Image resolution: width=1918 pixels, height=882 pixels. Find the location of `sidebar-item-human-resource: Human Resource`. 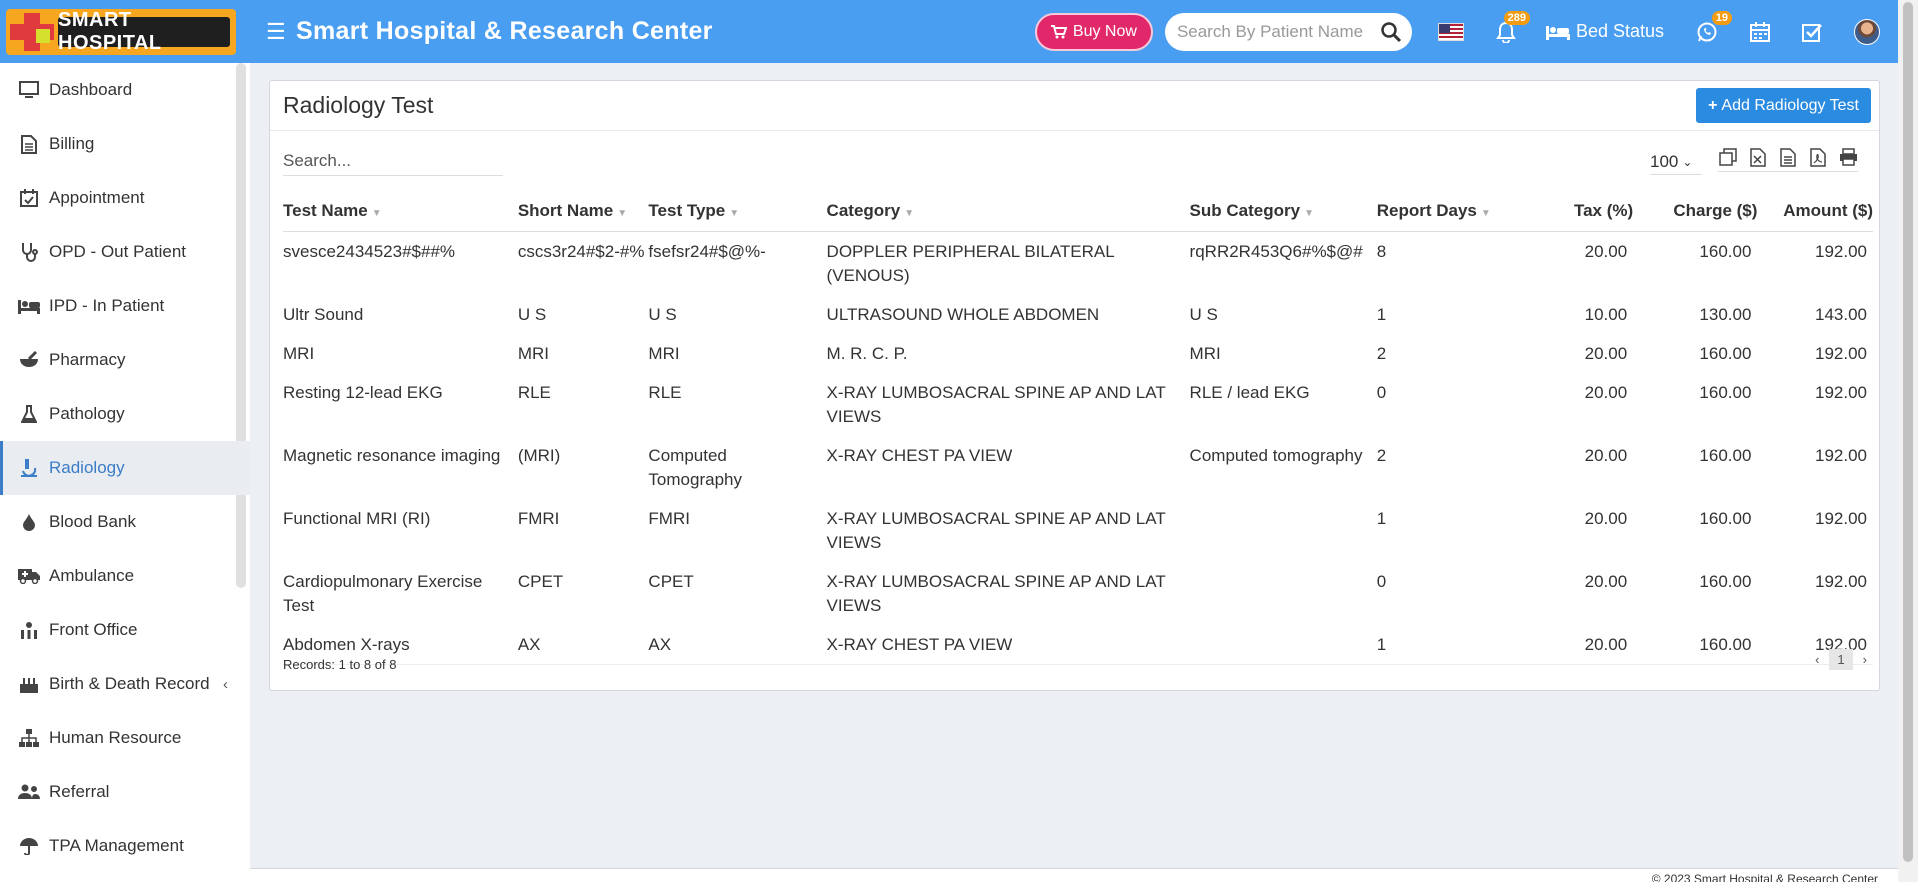

sidebar-item-human-resource: Human Resource is located at coordinates (125, 738).